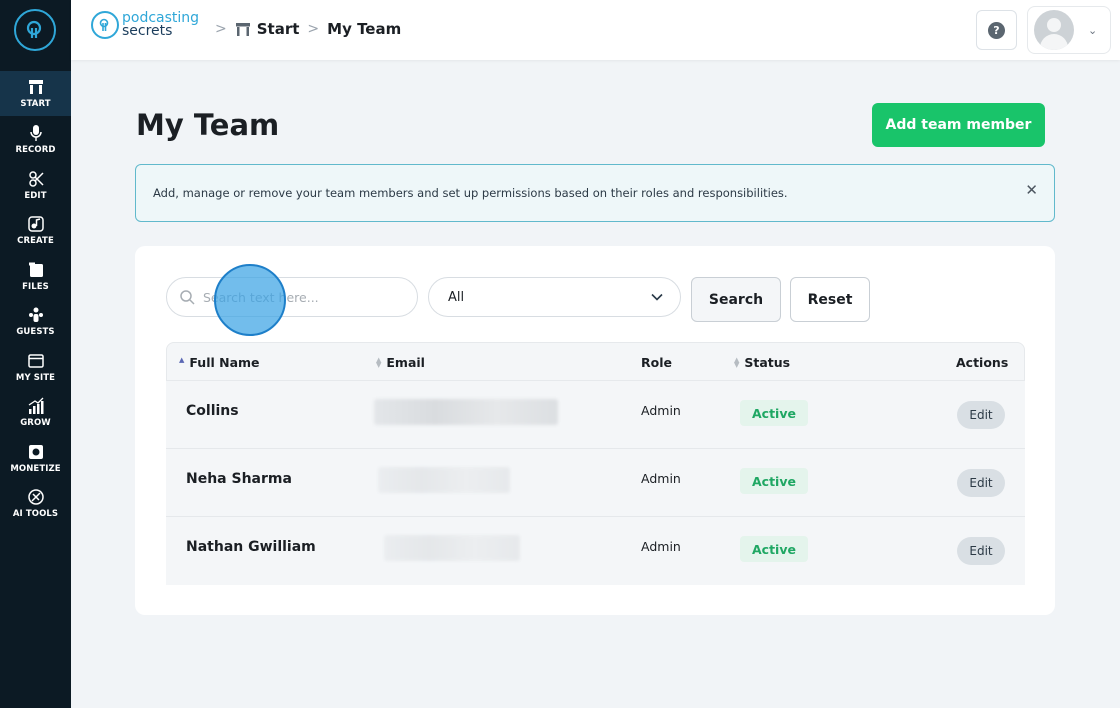 The height and width of the screenshot is (708, 1120). I want to click on column-label: Email, so click(405, 362).